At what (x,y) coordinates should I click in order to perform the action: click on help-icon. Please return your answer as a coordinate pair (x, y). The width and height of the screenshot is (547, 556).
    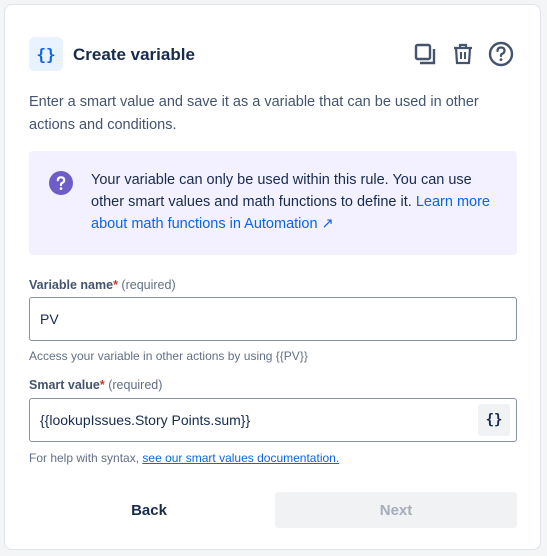
    Looking at the image, I should click on (501, 54).